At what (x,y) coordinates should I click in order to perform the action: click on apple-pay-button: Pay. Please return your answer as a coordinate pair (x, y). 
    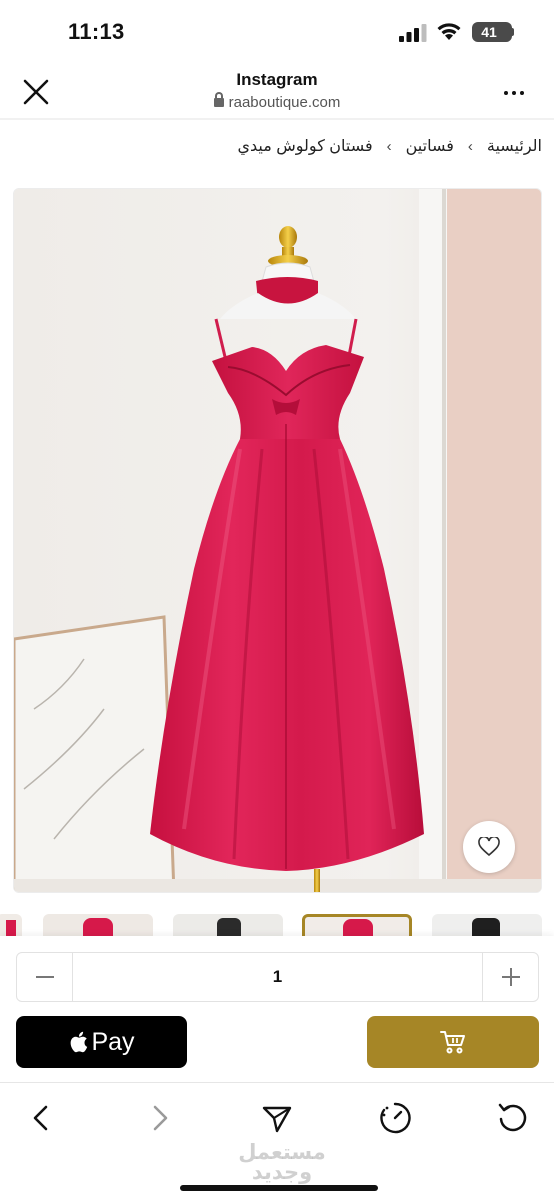
    Looking at the image, I should click on (101, 1042).